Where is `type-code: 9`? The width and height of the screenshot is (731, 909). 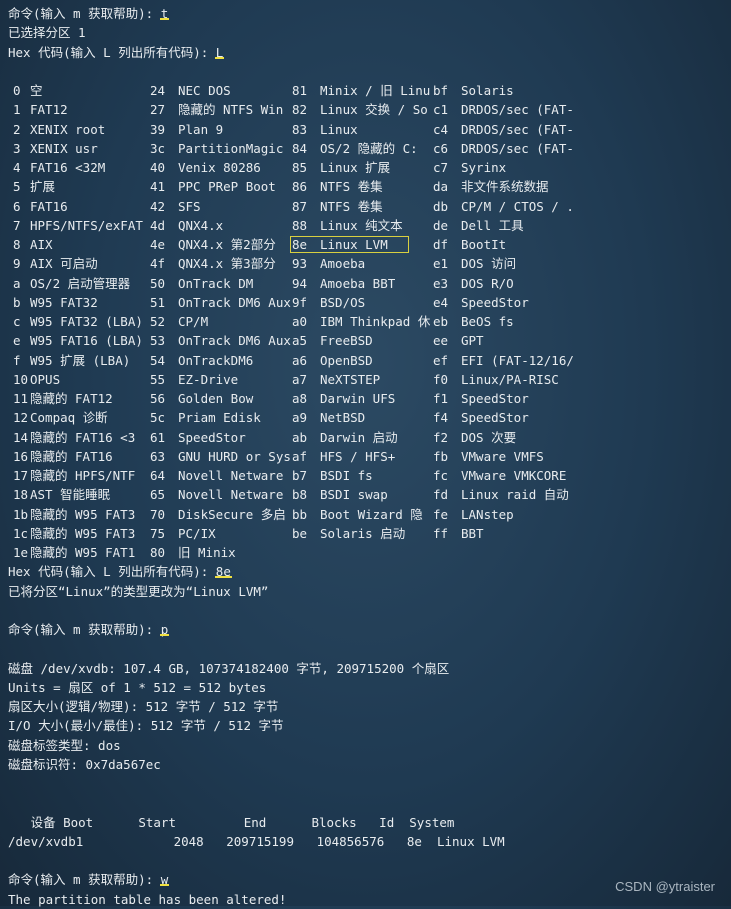 type-code: 9 is located at coordinates (17, 264).